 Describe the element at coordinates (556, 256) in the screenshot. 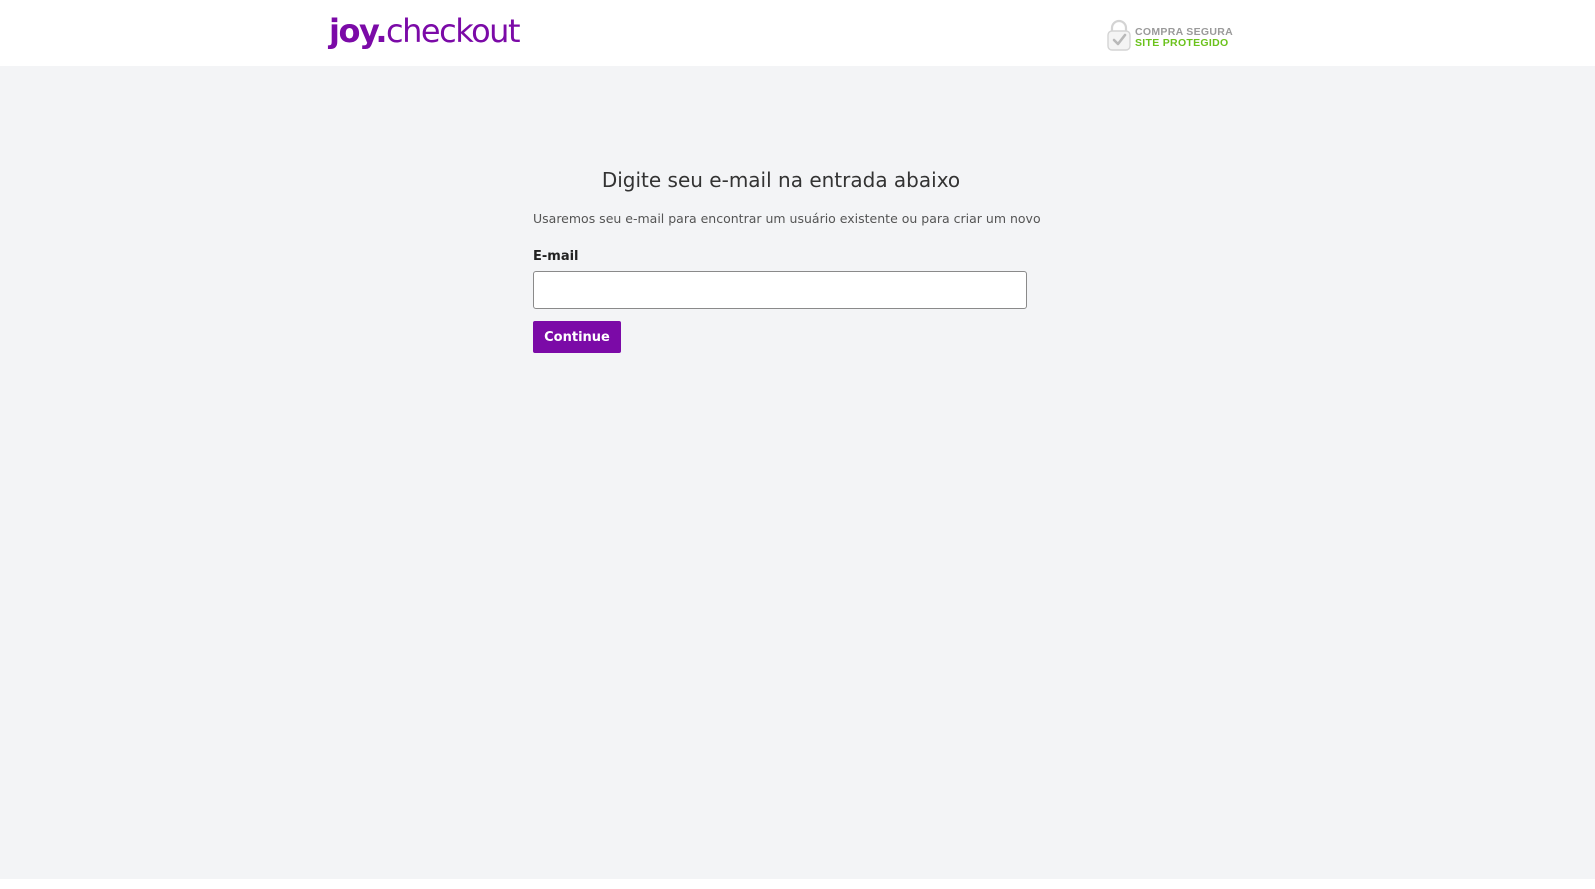

I see `email-label: E-mail` at that location.